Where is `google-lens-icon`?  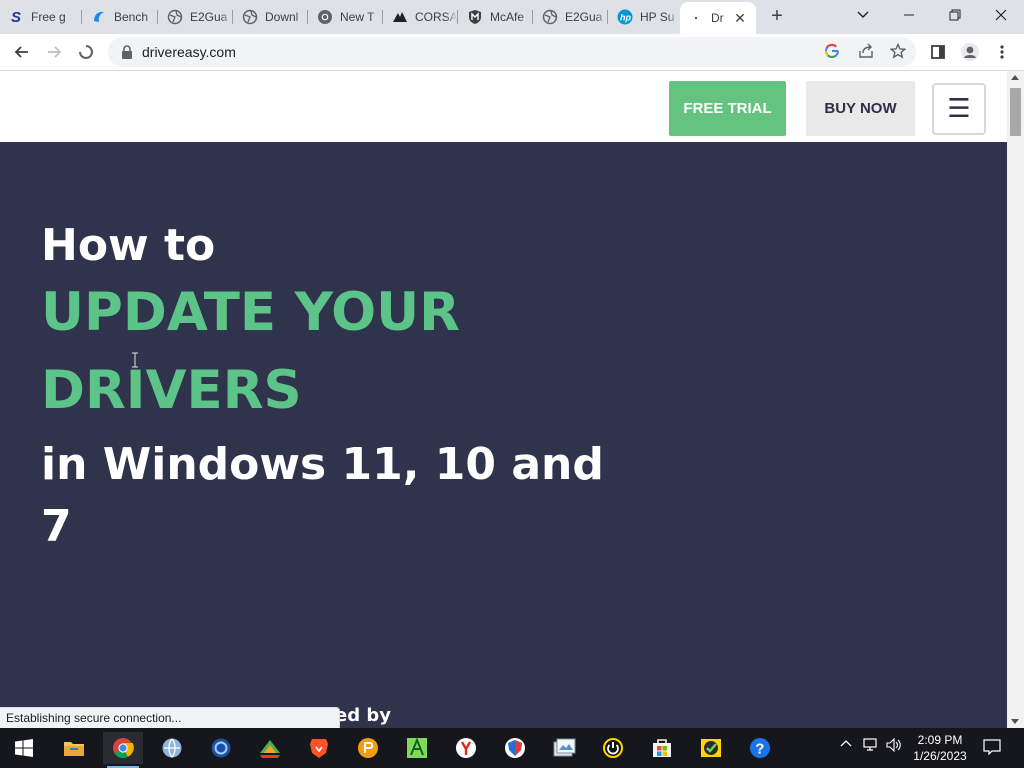 google-lens-icon is located at coordinates (832, 53).